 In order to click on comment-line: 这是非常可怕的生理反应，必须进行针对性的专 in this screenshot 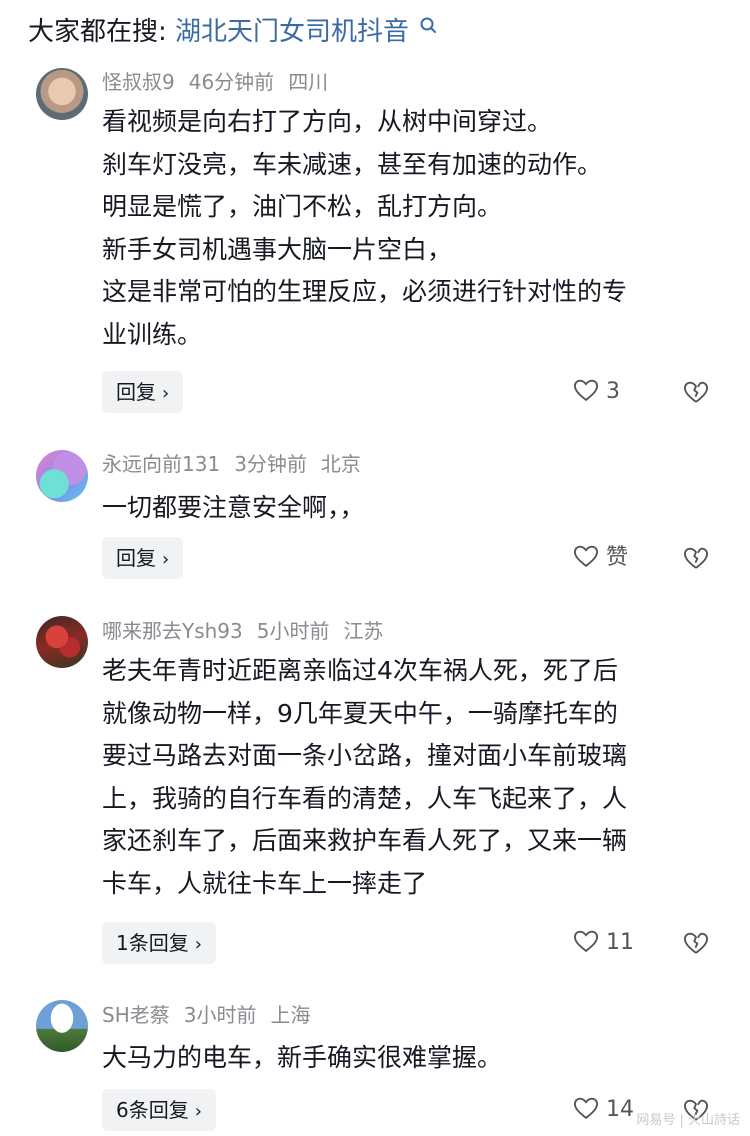, I will do `click(365, 291)`.